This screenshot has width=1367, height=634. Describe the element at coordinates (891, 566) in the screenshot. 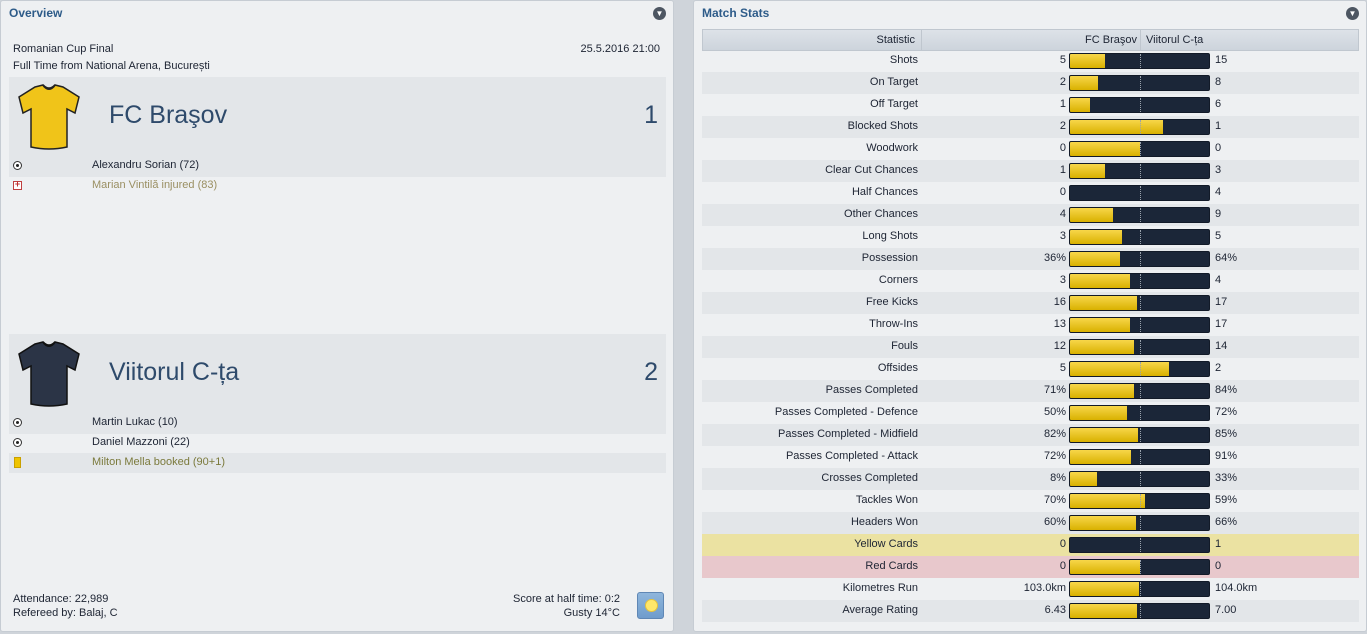

I see `stat-label: Red Cards` at that location.